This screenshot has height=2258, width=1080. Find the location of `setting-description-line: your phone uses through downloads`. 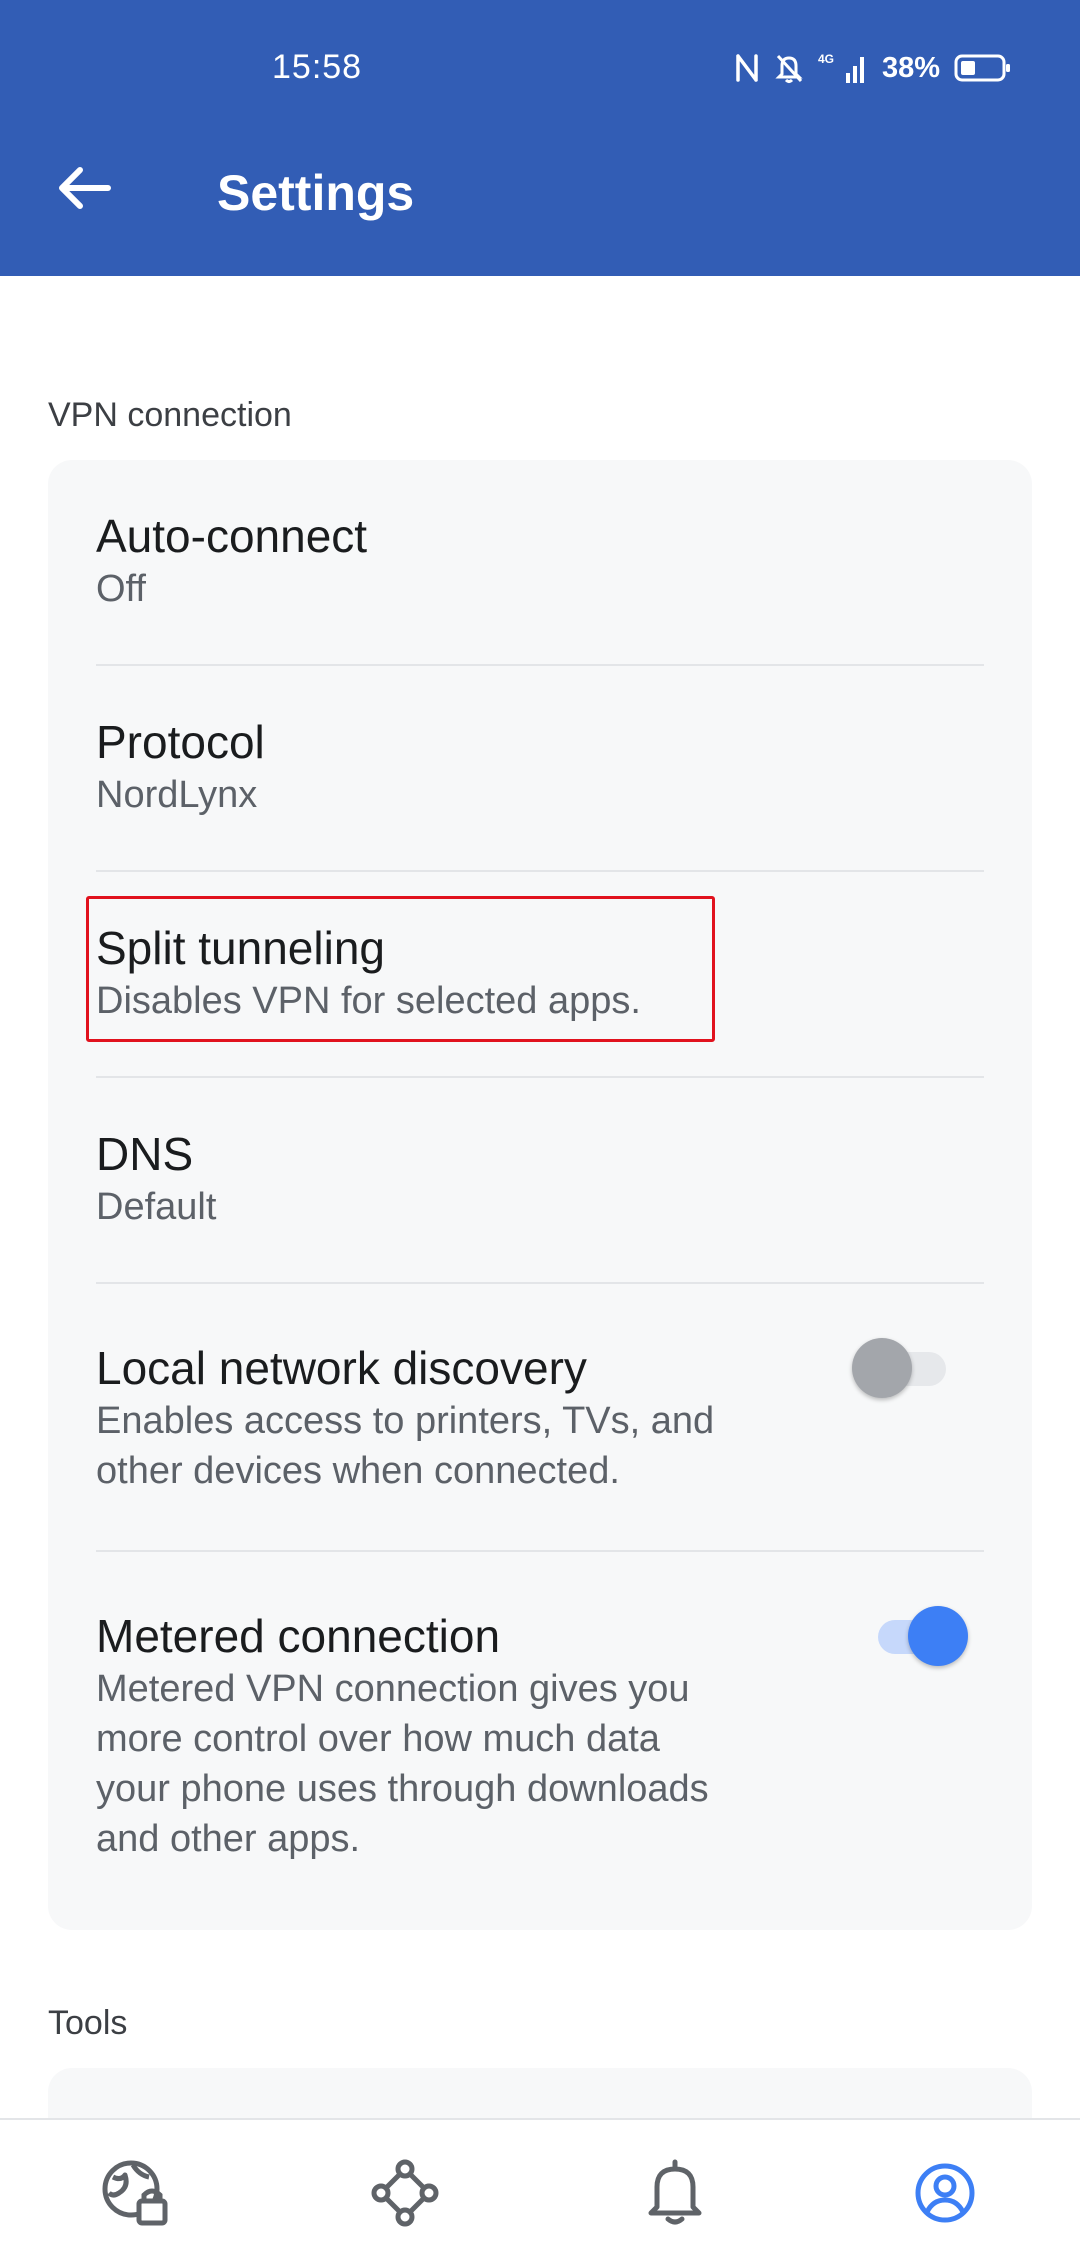

setting-description-line: your phone uses through downloads is located at coordinates (402, 1789).